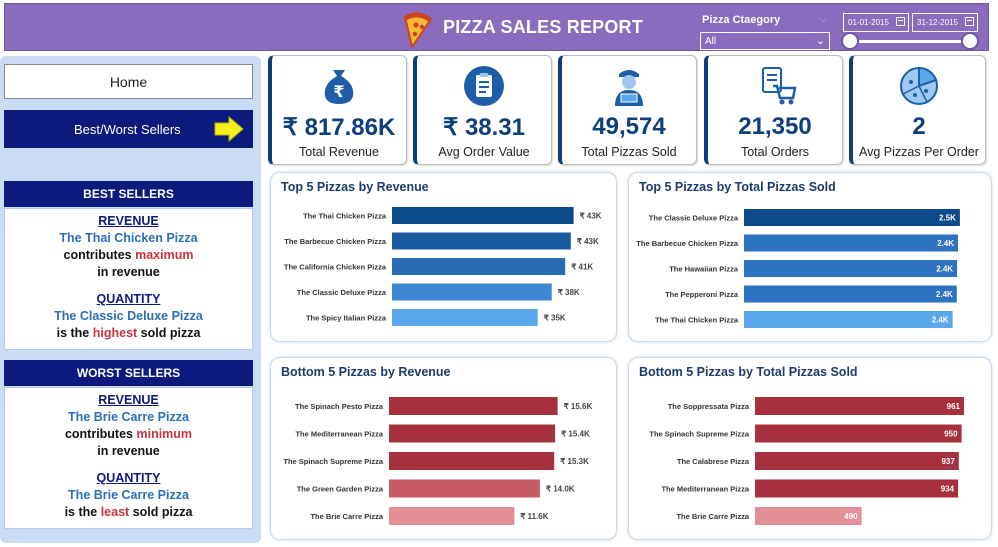 The image size is (998, 547). What do you see at coordinates (779, 86) in the screenshot?
I see `shopping-cart-icon` at bounding box center [779, 86].